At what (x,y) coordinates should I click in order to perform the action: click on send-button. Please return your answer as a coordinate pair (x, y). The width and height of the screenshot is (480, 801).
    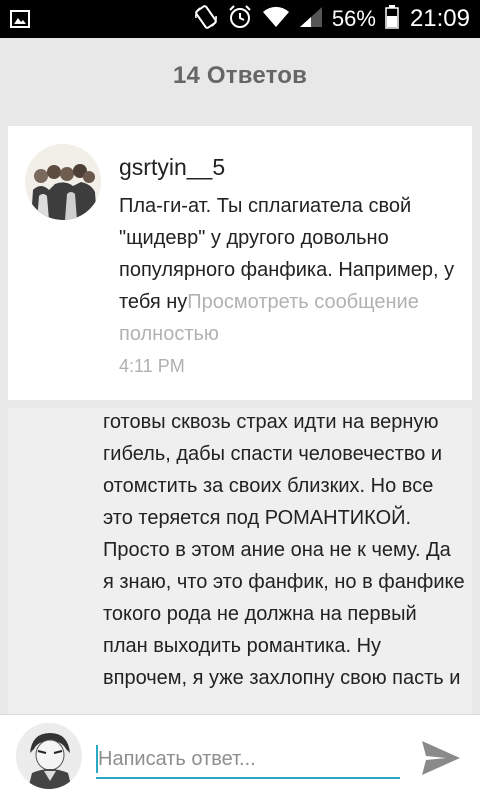
    Looking at the image, I should click on (441, 758).